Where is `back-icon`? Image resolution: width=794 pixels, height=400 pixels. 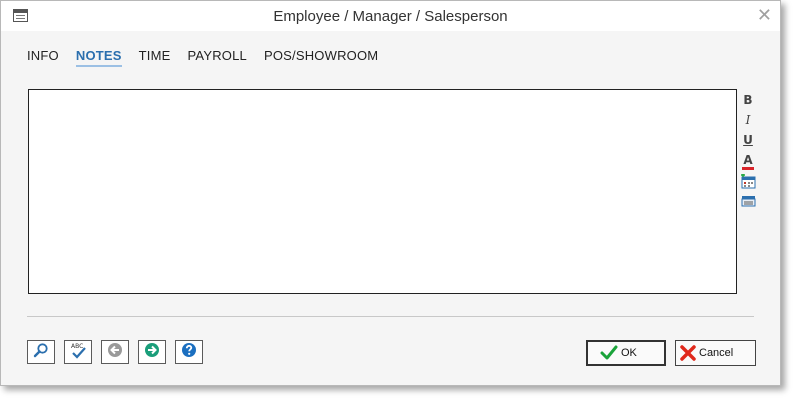
back-icon is located at coordinates (115, 352).